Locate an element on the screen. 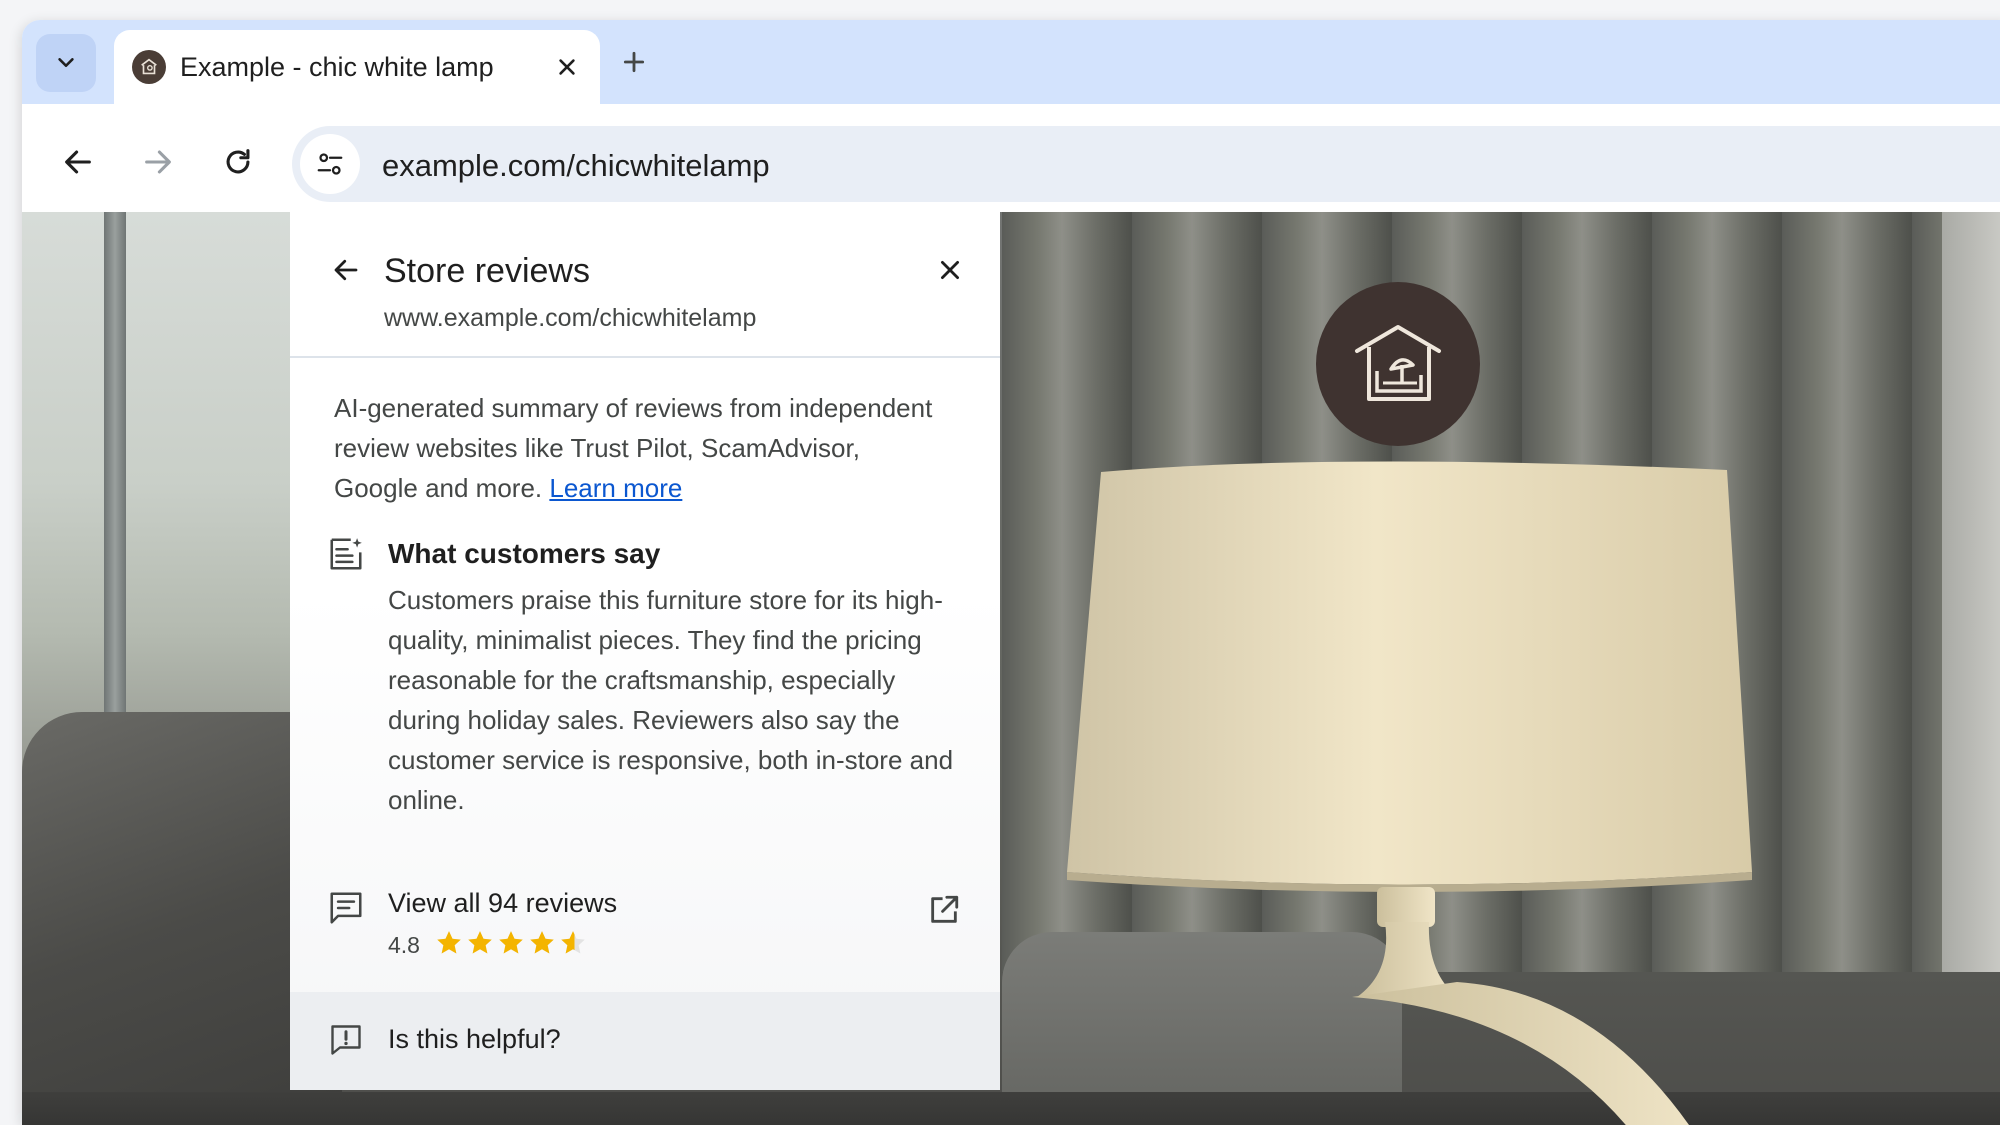  tab-search-button is located at coordinates (66, 63).